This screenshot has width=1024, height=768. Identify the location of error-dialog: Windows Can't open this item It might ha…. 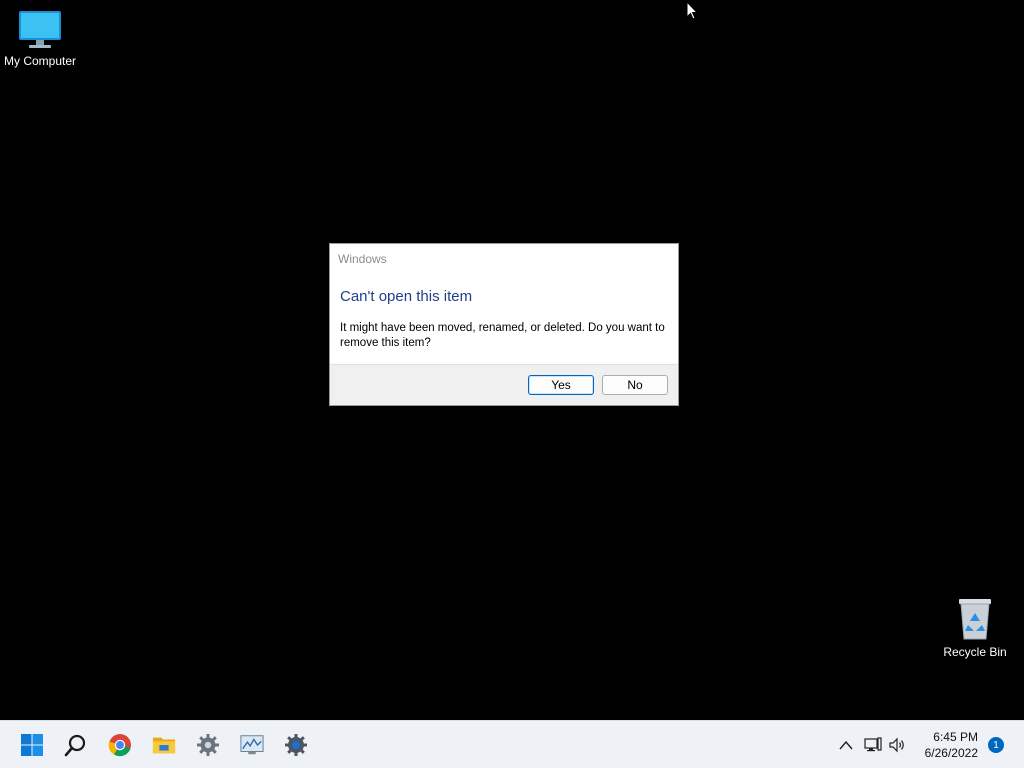
(504, 324).